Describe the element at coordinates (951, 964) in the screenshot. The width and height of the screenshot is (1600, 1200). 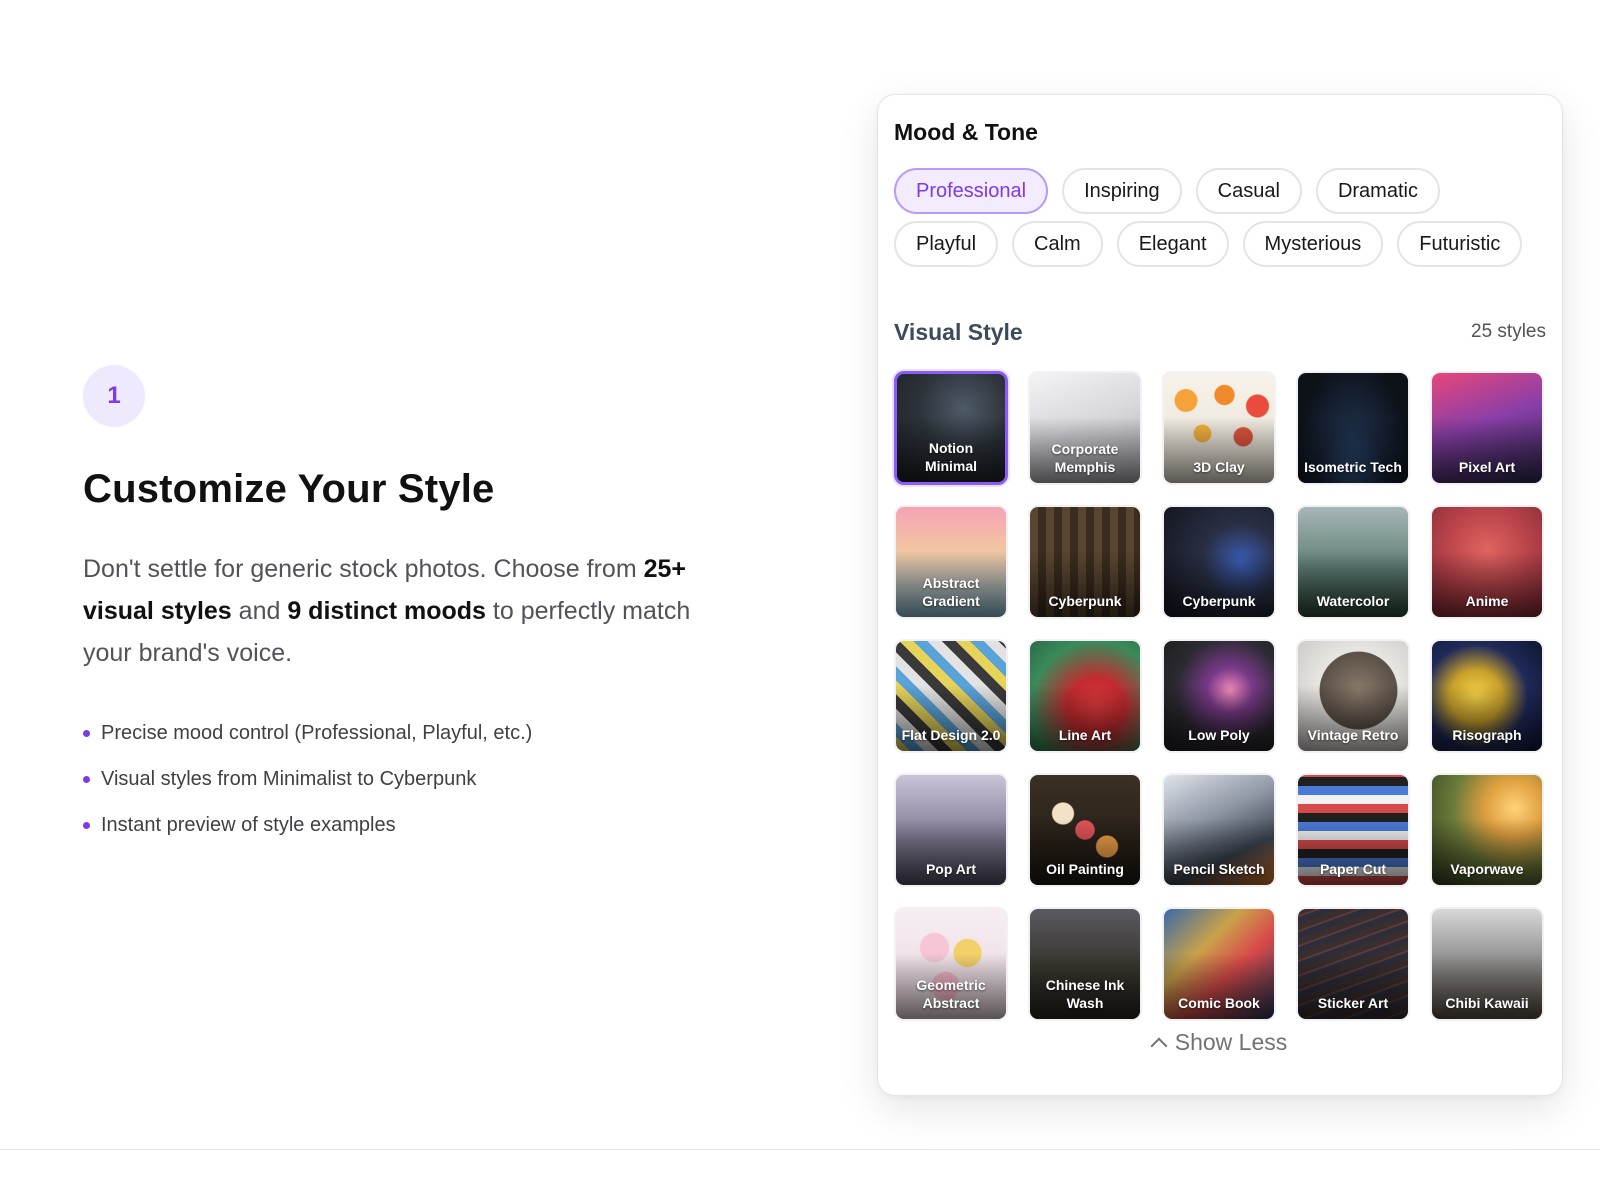
I see `style-tile-geometric-abstract: Geometric Abstract` at that location.